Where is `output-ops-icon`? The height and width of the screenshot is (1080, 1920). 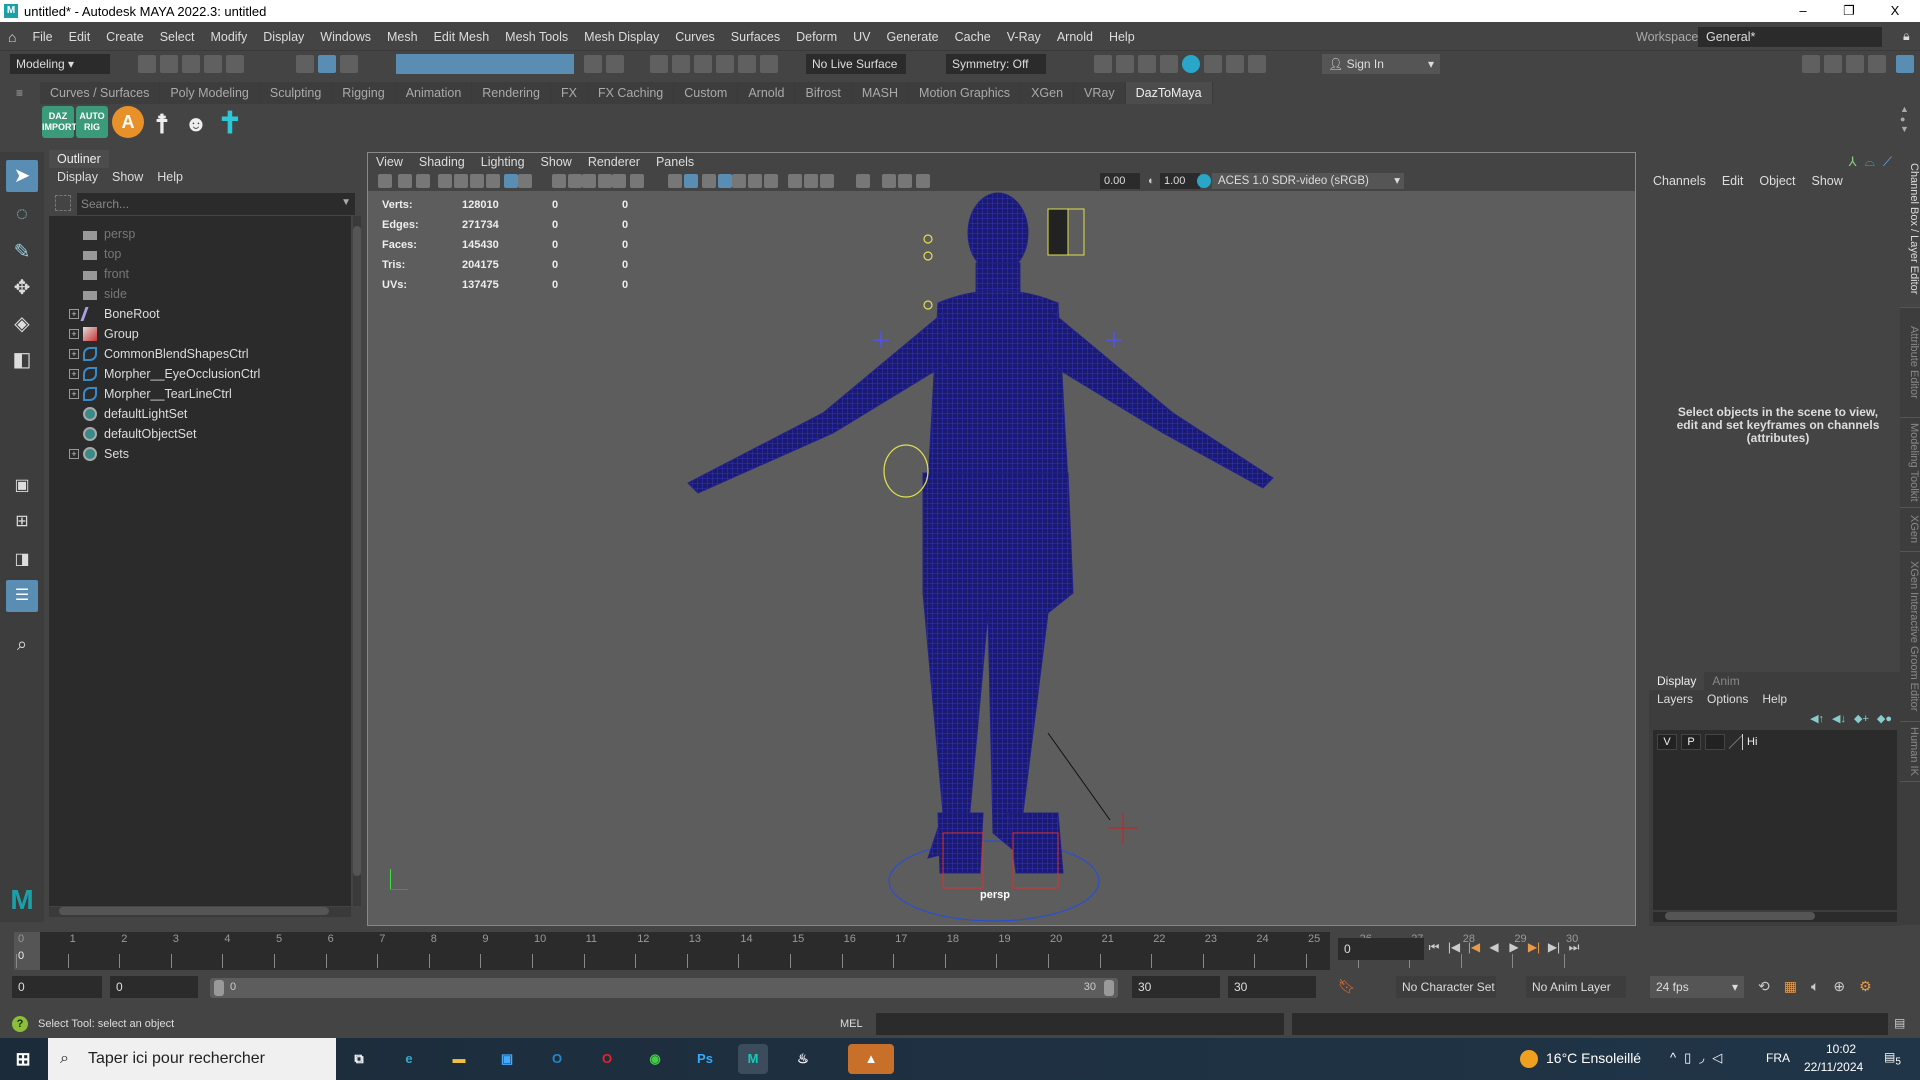
output-ops-icon is located at coordinates (725, 64).